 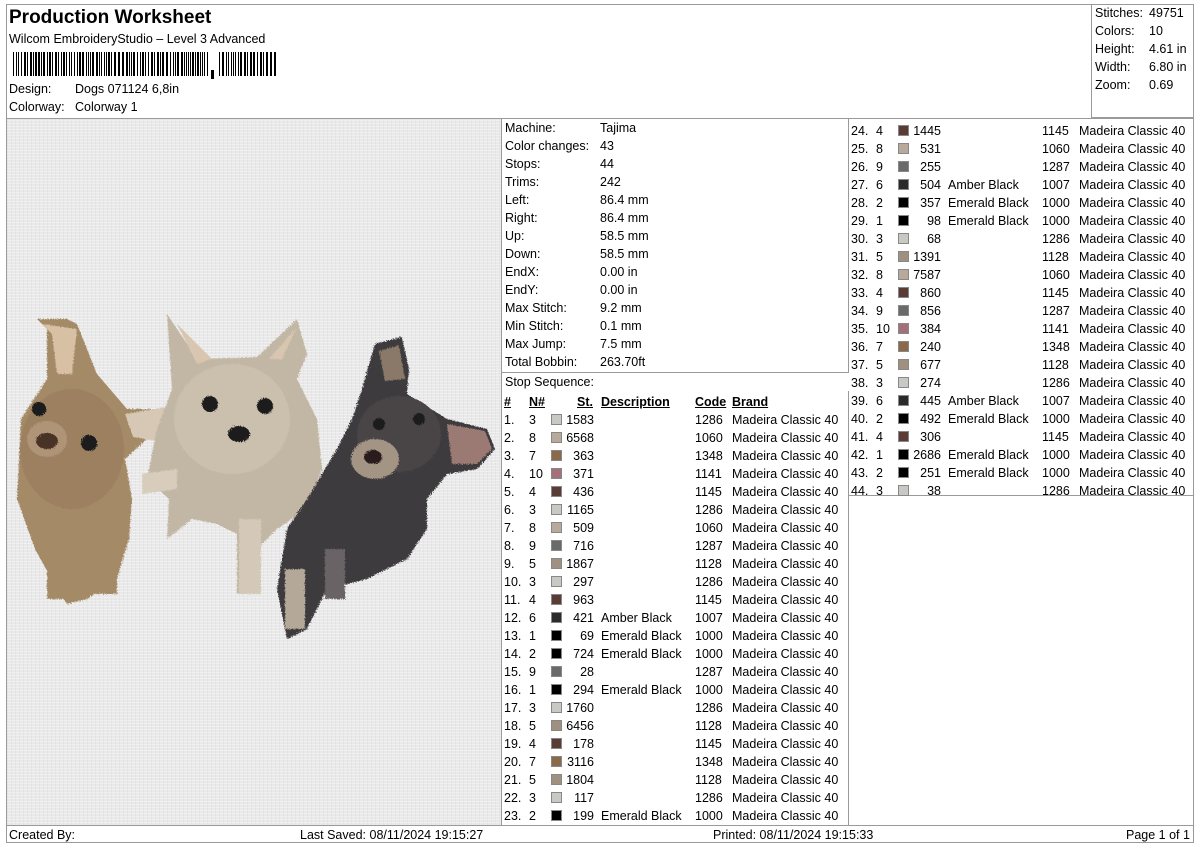 What do you see at coordinates (934, 221) in the screenshot?
I see `cell-st: 98` at bounding box center [934, 221].